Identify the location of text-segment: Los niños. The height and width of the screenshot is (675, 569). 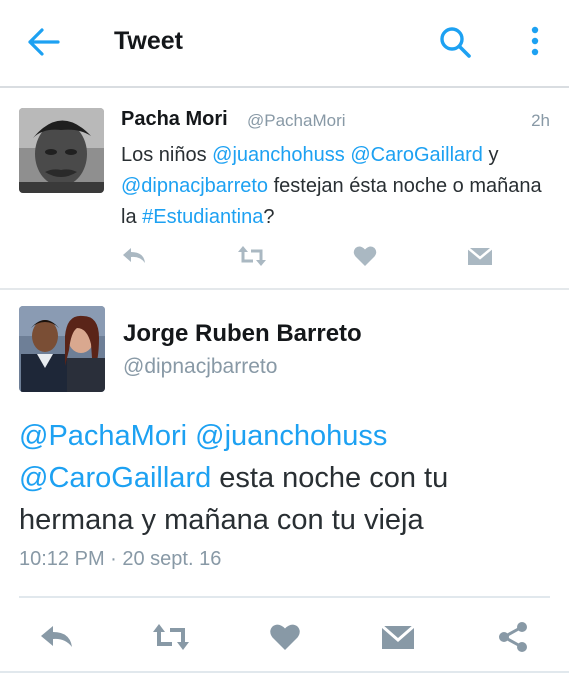
(167, 155).